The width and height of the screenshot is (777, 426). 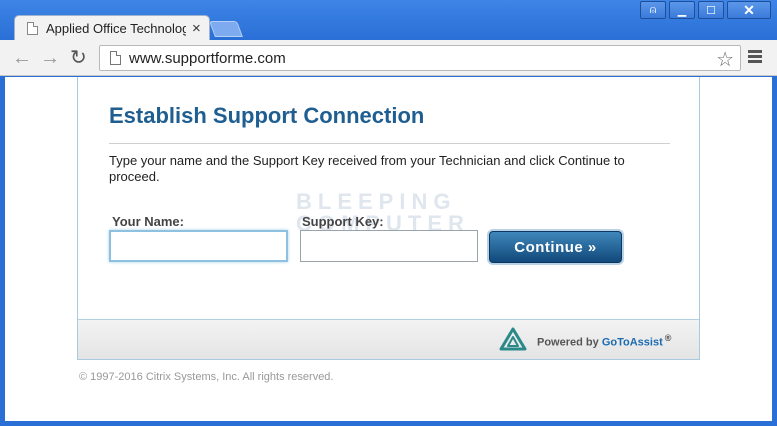 I want to click on continue-button: Continue », so click(x=555, y=247).